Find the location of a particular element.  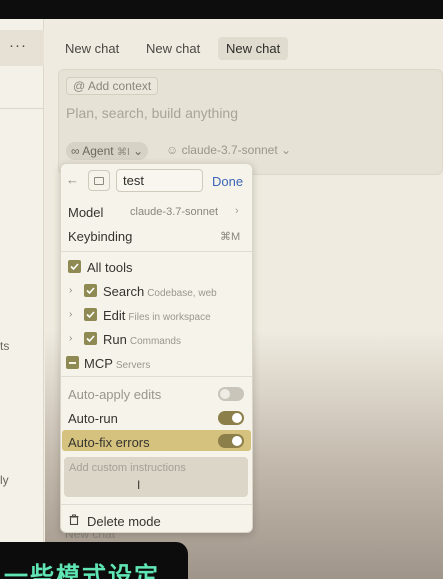

run-tool-label: Run Commands is located at coordinates (142, 339).